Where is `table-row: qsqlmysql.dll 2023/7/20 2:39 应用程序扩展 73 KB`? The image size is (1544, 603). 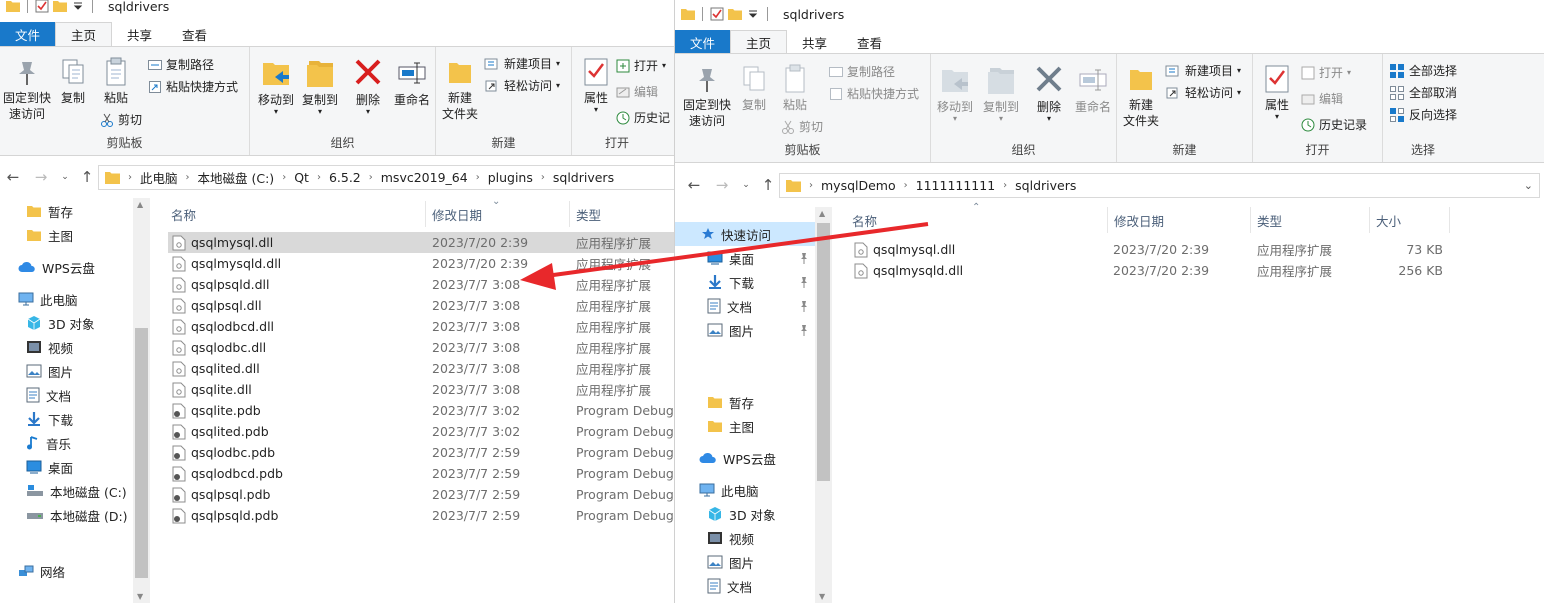
table-row: qsqlmysql.dll 2023/7/20 2:39 应用程序扩展 73 KB is located at coordinates (1154, 249).